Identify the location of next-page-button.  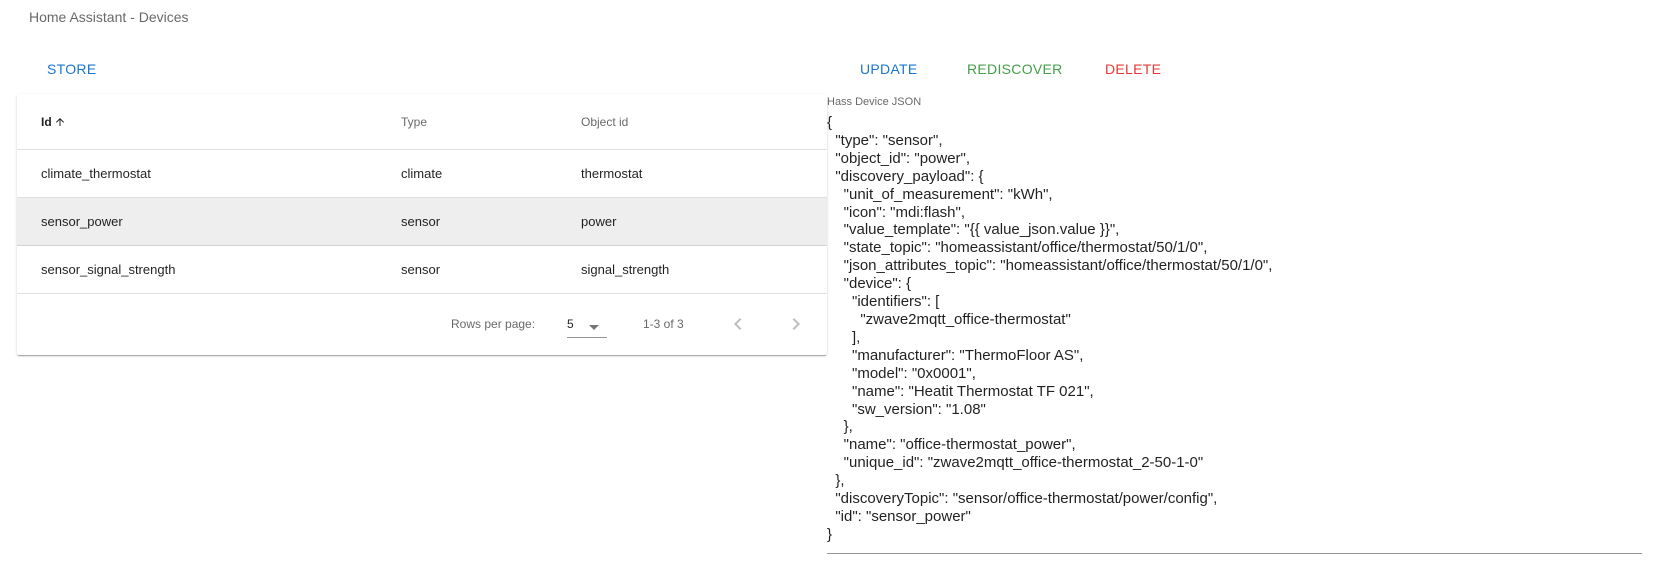
(796, 324).